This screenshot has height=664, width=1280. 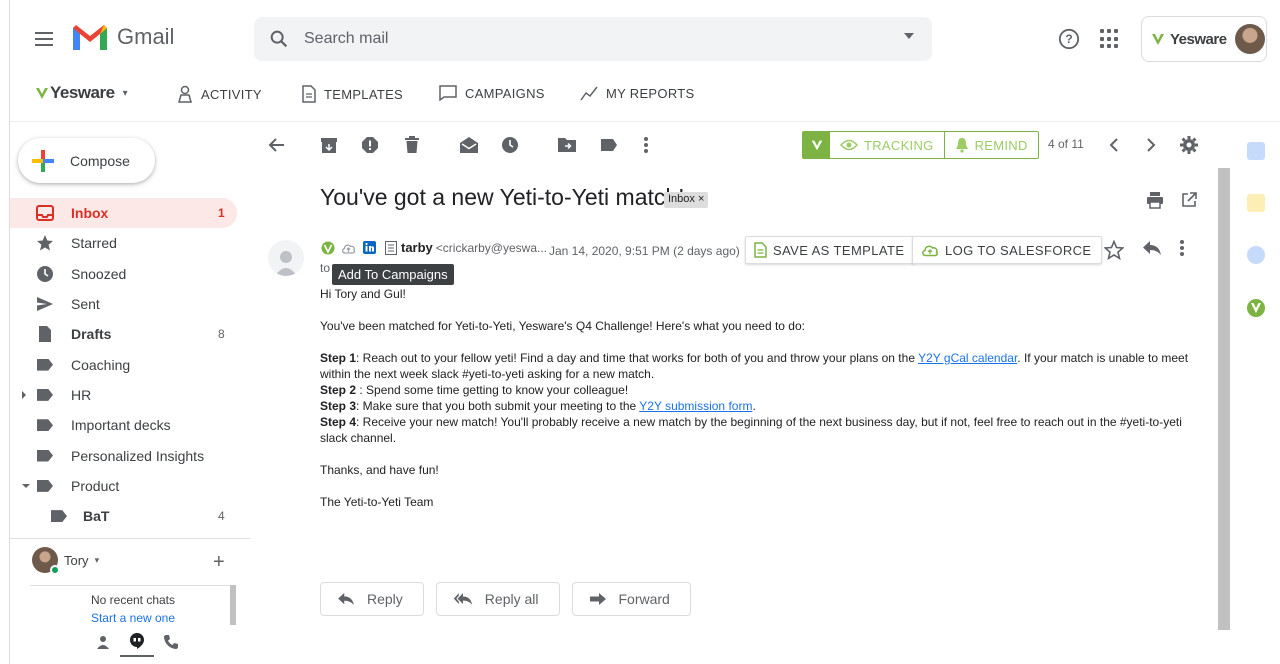 What do you see at coordinates (325, 268) in the screenshot?
I see `recipients-line: to` at bounding box center [325, 268].